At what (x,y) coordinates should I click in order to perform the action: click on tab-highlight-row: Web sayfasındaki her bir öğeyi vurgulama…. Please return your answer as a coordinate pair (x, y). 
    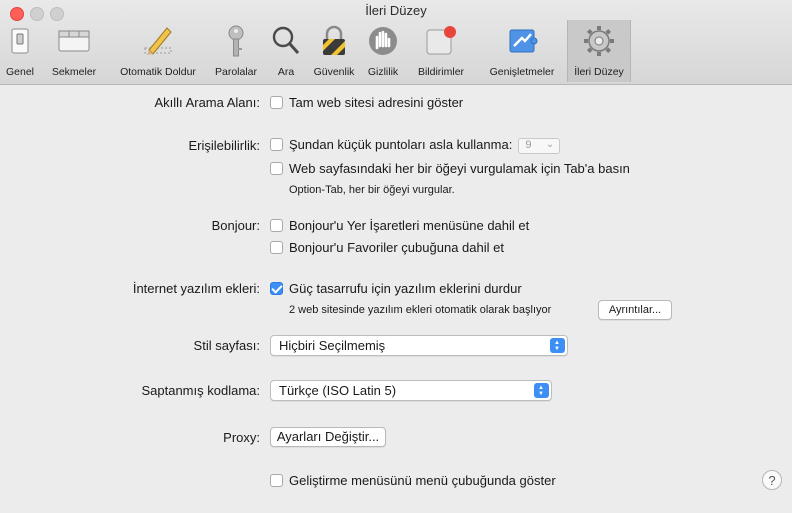
    Looking at the image, I should click on (450, 168).